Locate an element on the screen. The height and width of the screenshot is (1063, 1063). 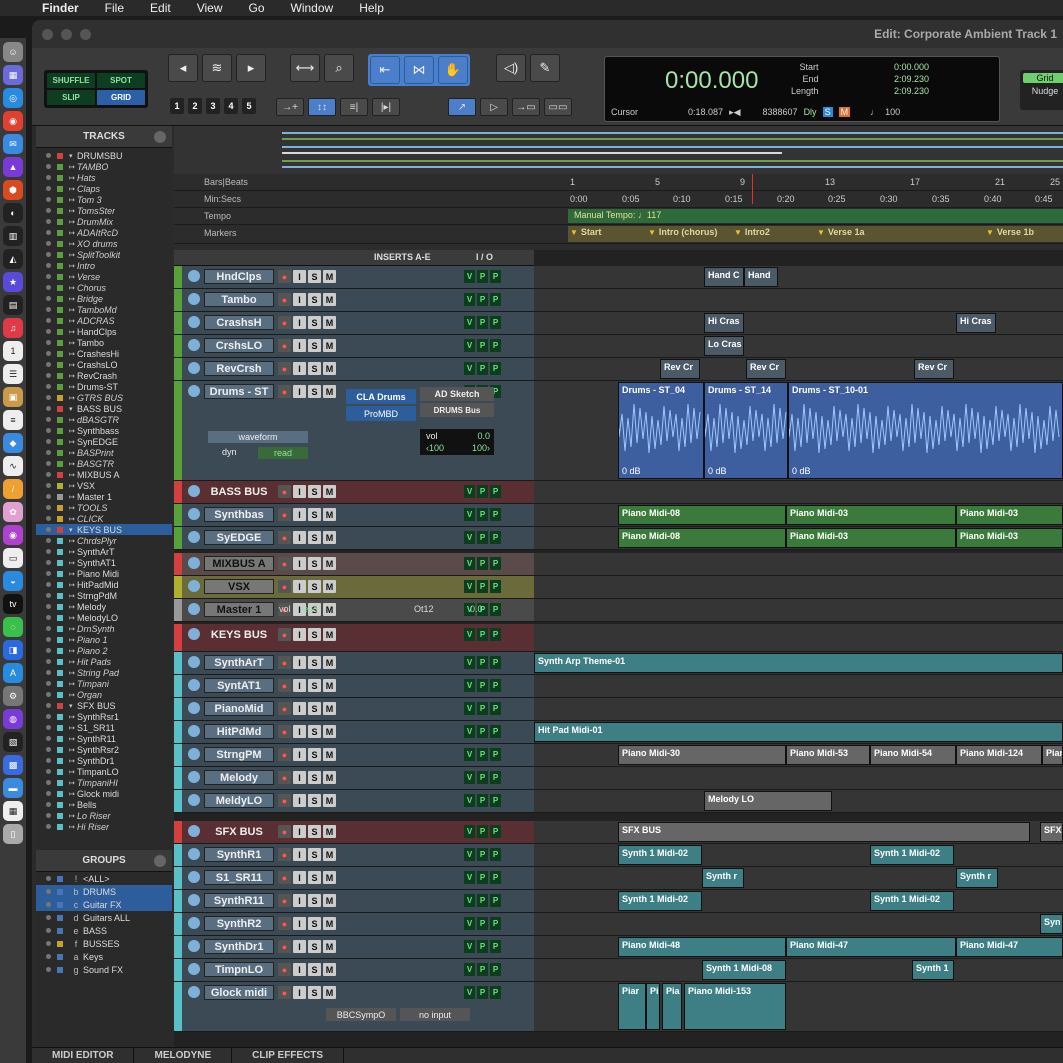
clip-gain: 0 dB is located at coordinates (631, 471).